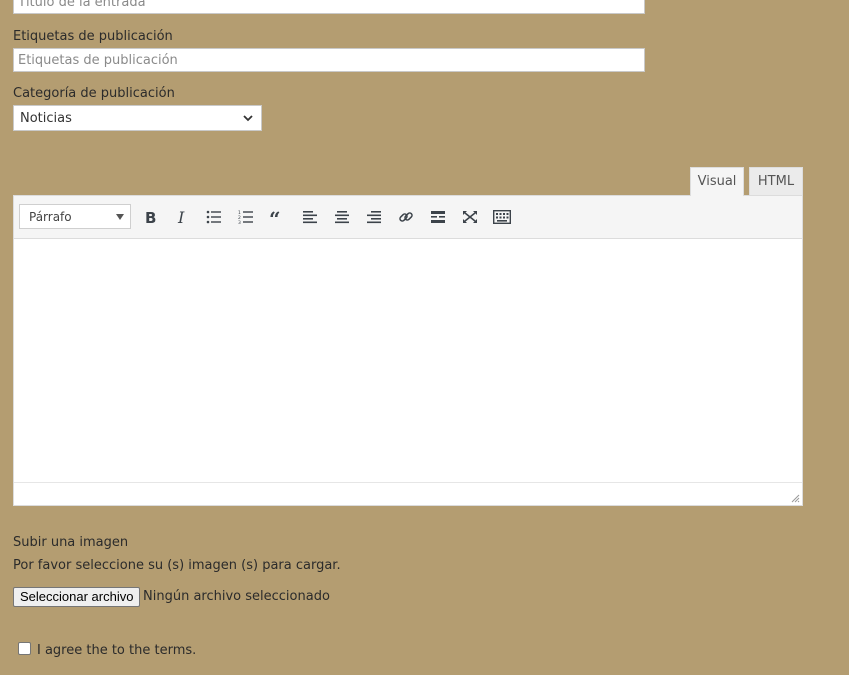  I want to click on fullscreen-button, so click(470, 217).